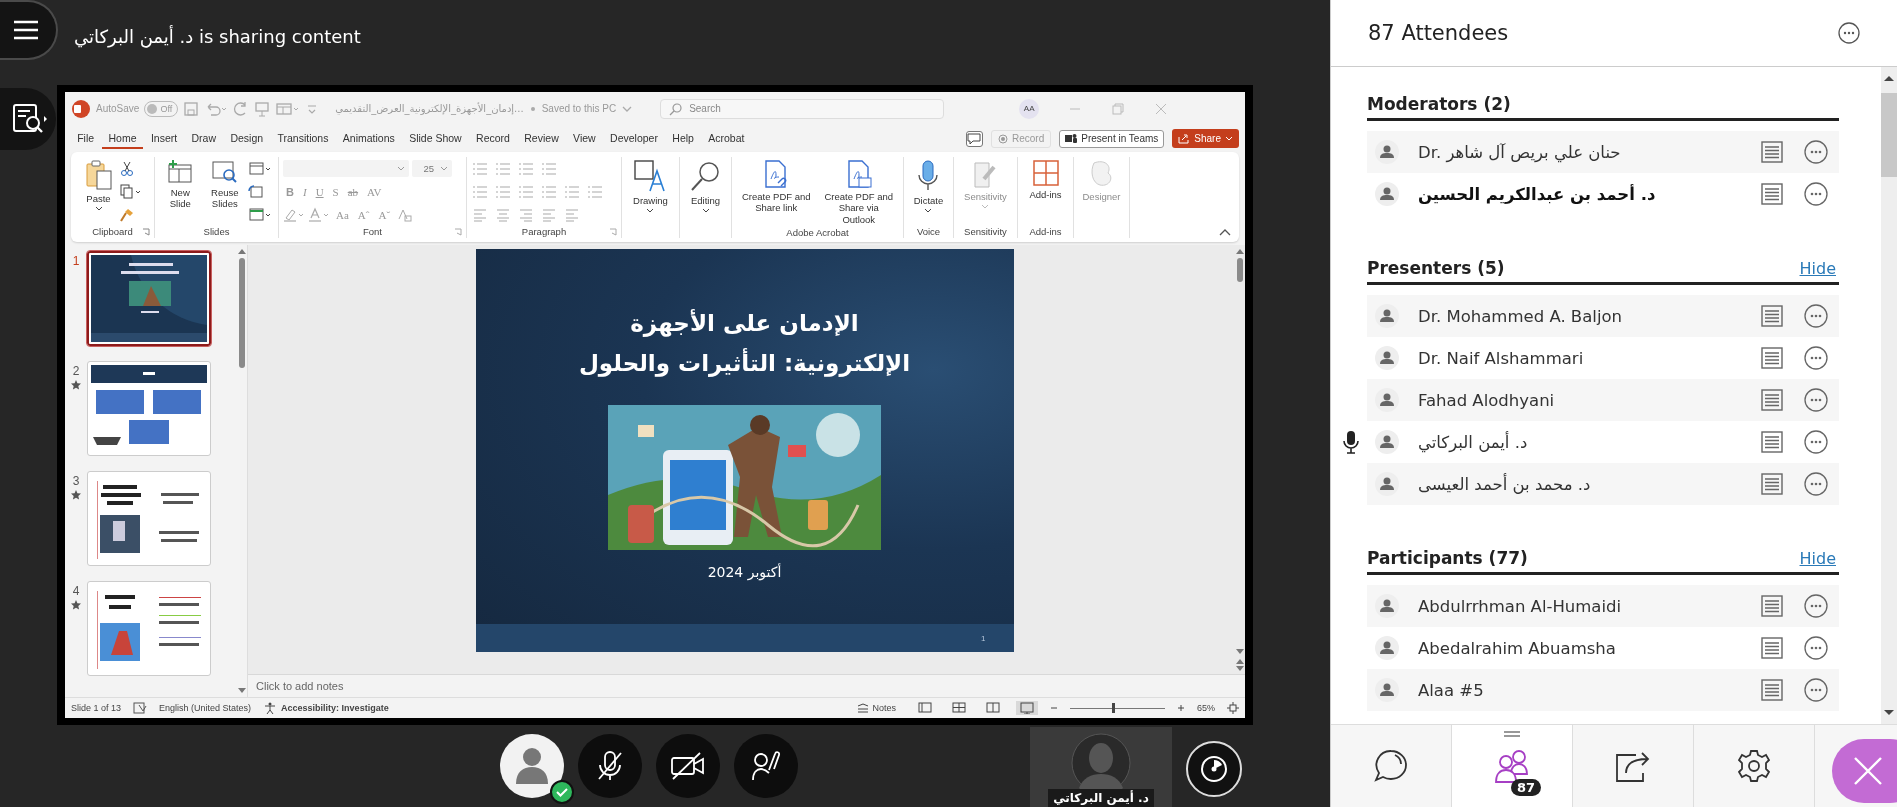 This screenshot has width=1897, height=807. What do you see at coordinates (76, 261) in the screenshot?
I see `slide-number: 1` at bounding box center [76, 261].